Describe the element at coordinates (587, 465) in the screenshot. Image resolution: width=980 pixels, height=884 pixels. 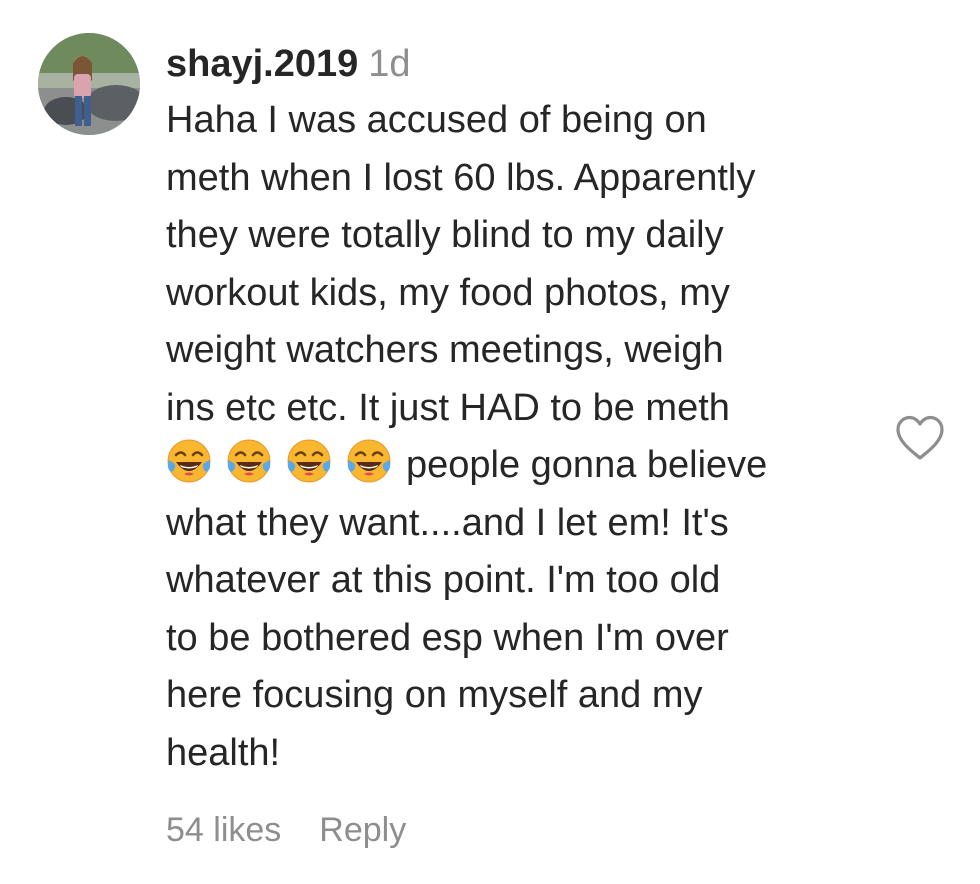
I see `comment-text-fragment: people gonna believe` at that location.